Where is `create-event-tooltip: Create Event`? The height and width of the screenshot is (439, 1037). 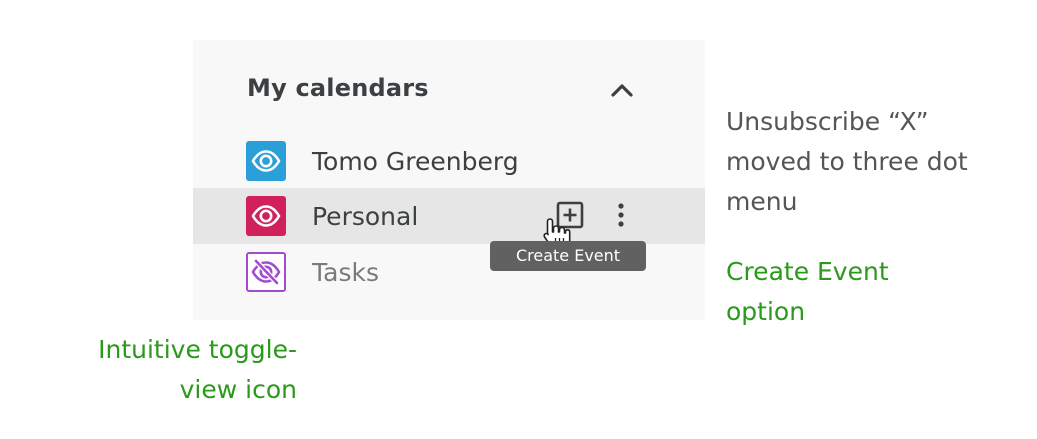 create-event-tooltip: Create Event is located at coordinates (568, 256).